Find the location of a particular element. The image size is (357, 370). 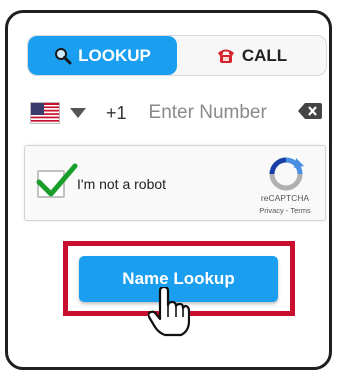

phone-input-row: +1 is located at coordinates (180, 113).